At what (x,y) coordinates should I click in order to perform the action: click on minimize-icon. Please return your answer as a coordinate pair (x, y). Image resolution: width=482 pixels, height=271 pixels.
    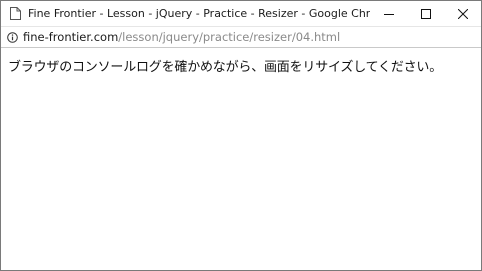
    Looking at the image, I should click on (388, 13).